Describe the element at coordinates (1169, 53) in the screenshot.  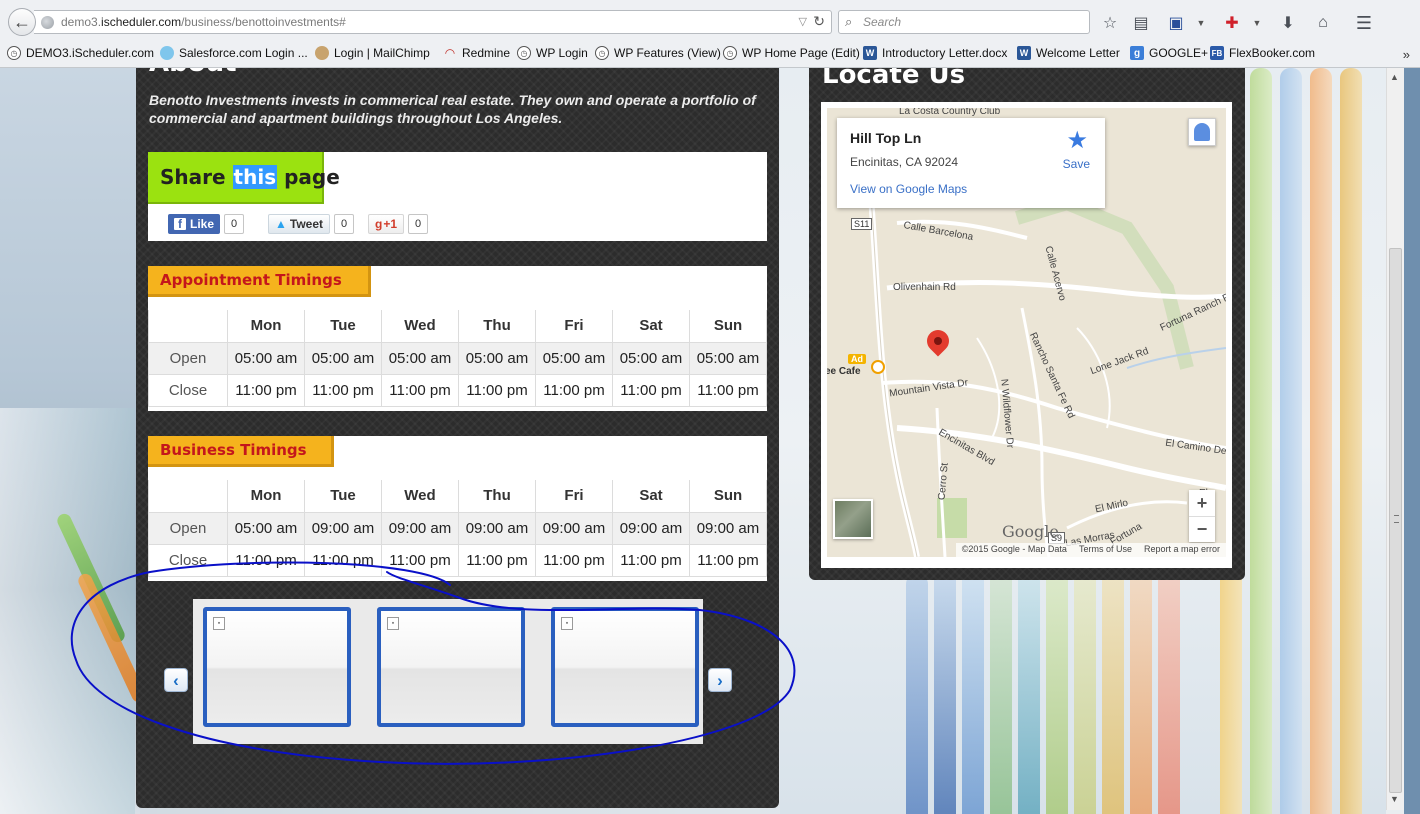
I see `bookmark-google-plus: g GOOGLE+` at that location.